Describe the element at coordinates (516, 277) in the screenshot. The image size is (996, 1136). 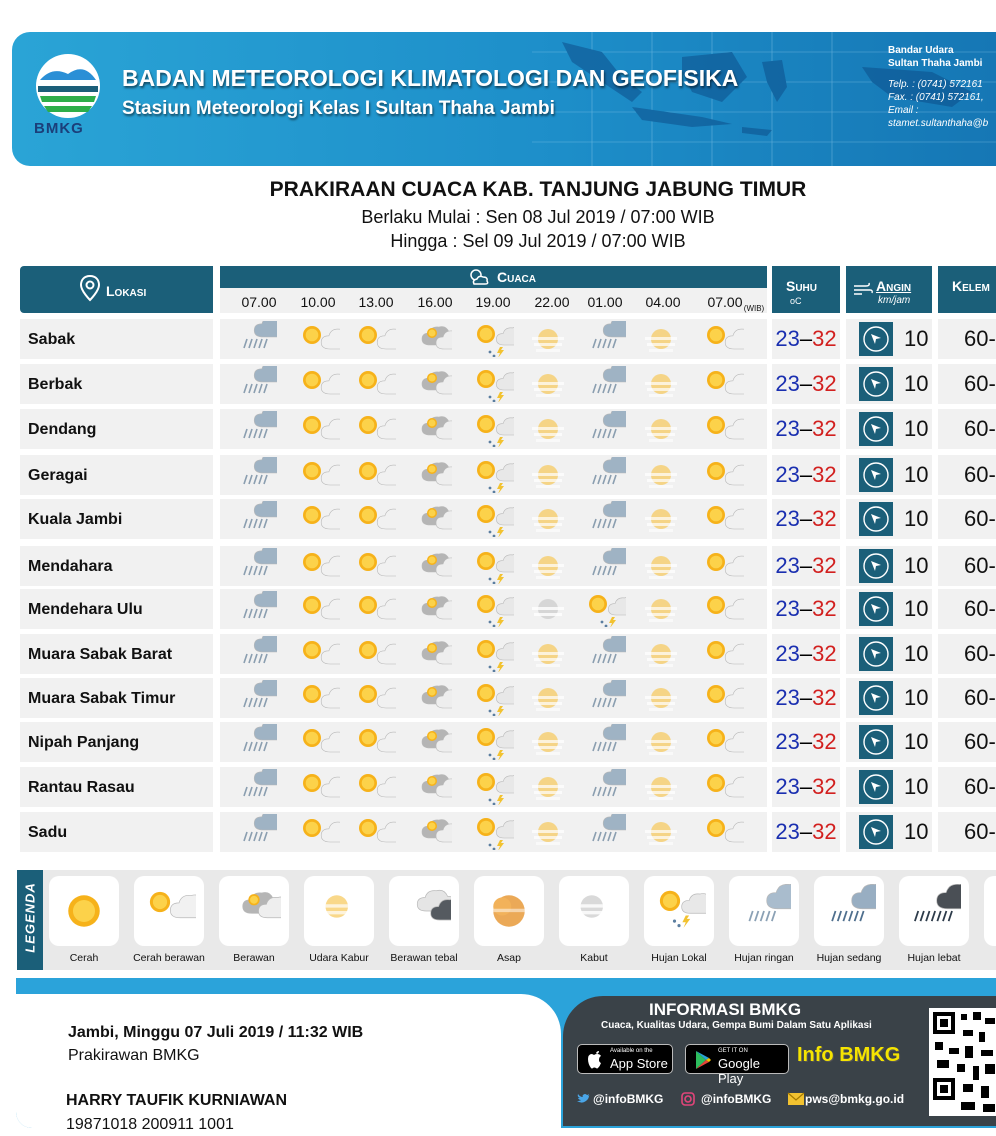
I see `header-cuaca-label: Cuaca` at that location.